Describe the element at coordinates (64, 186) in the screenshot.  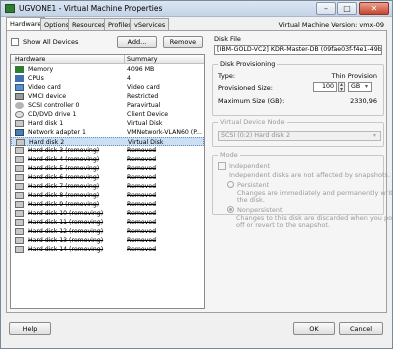
I see `hardware-row-name: Hard disk 7 (removing)` at that location.